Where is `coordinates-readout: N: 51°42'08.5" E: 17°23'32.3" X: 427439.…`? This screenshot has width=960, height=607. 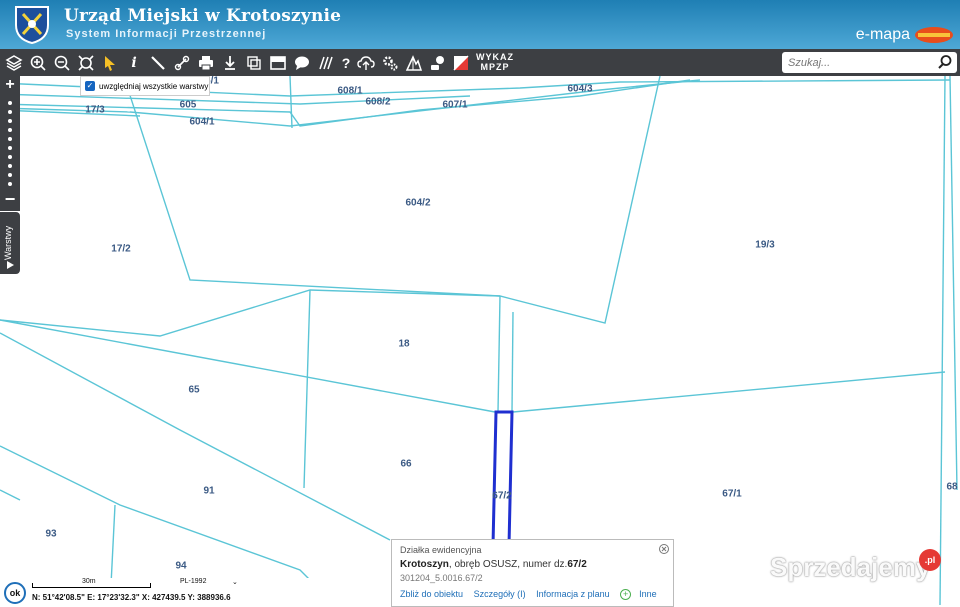 coordinates-readout: N: 51°42'08.5" E: 17°23'32.3" X: 427439.… is located at coordinates (131, 597).